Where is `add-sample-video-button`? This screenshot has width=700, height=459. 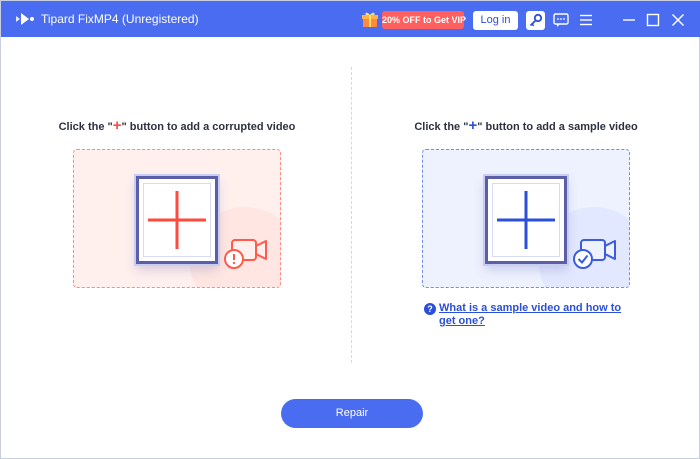 add-sample-video-button is located at coordinates (526, 220).